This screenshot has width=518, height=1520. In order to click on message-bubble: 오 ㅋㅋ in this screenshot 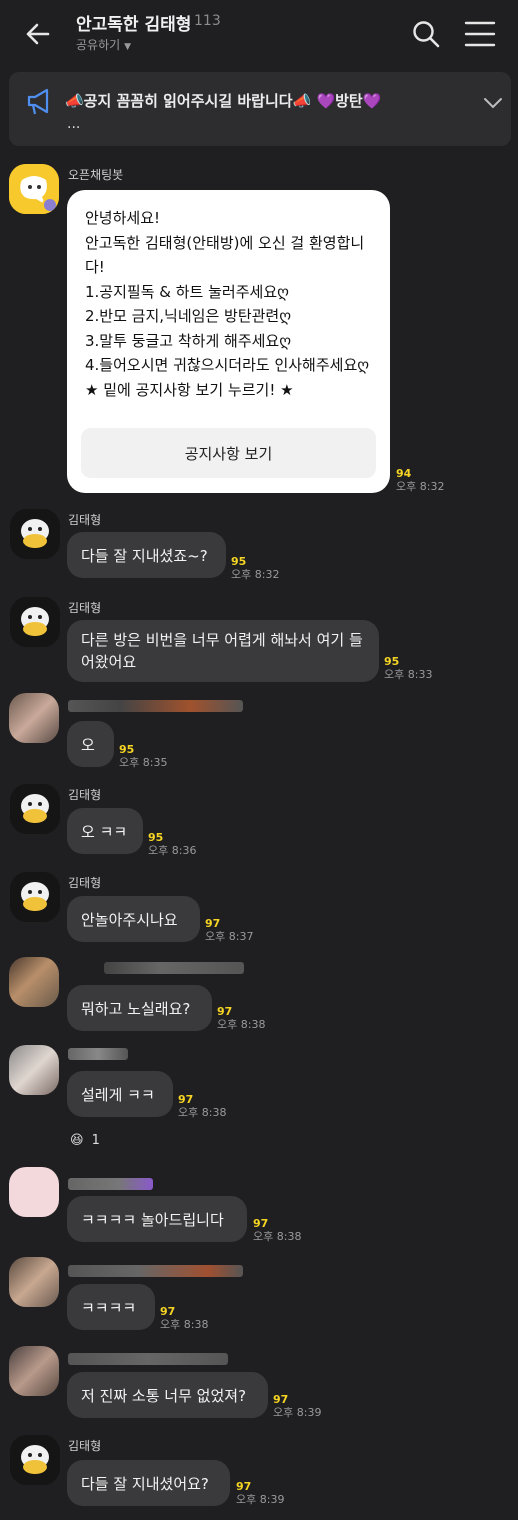, I will do `click(105, 831)`.